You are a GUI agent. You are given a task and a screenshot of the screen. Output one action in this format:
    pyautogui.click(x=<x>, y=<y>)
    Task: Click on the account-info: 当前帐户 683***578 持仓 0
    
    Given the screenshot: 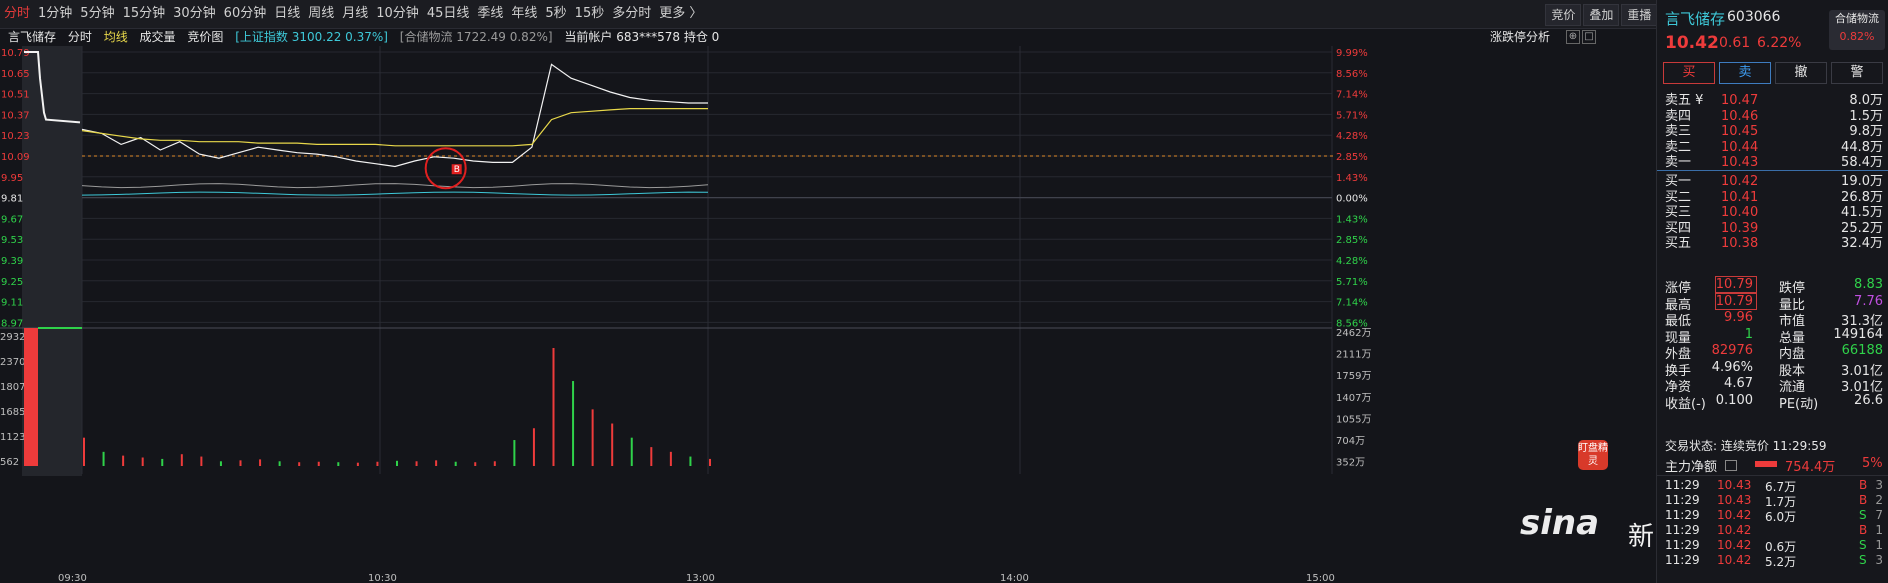 What is the action you would take?
    pyautogui.click(x=642, y=37)
    